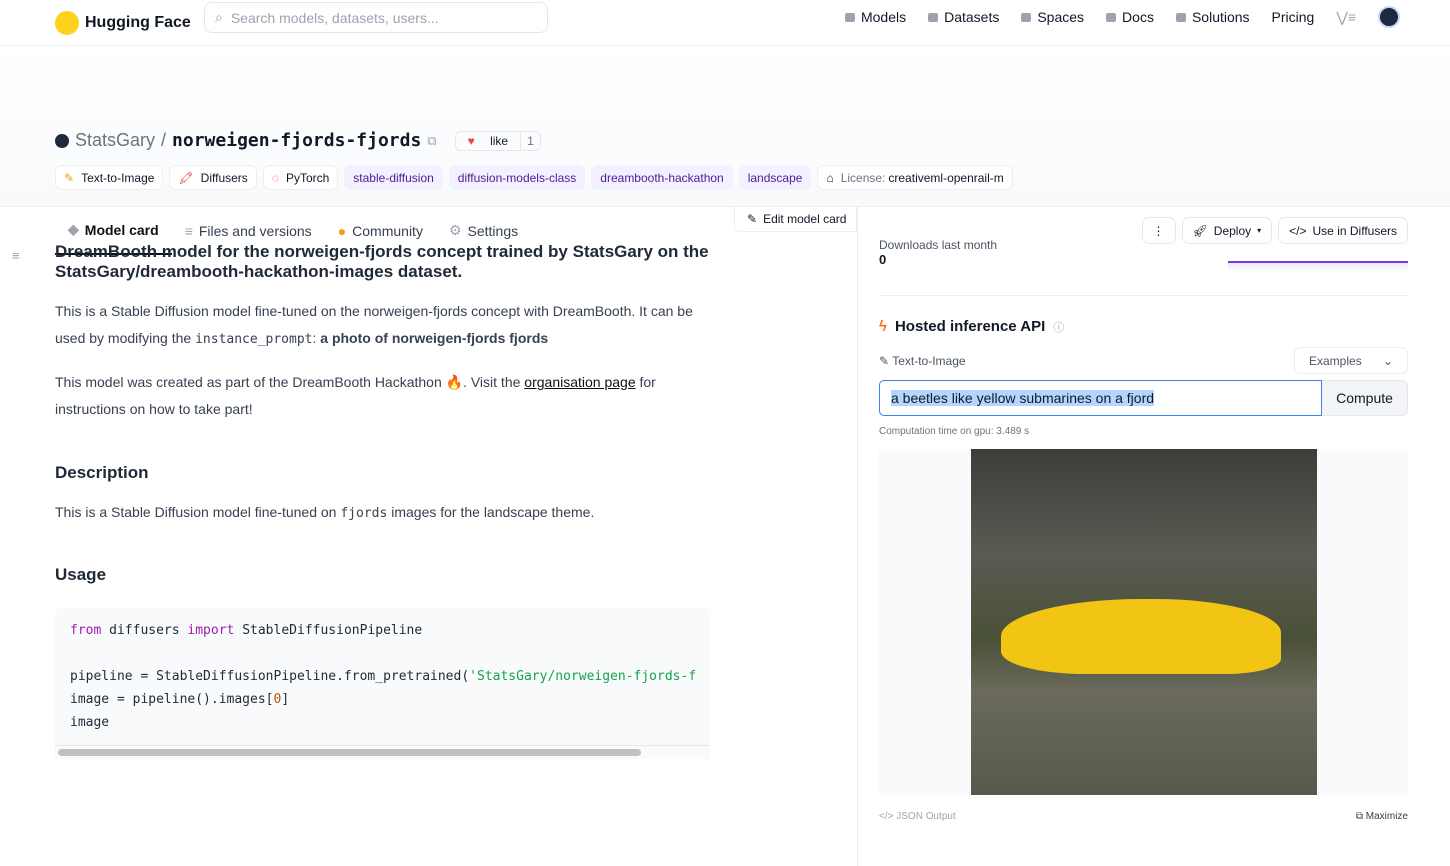 The image size is (1450, 866). I want to click on task-label: Text-to-Image, so click(929, 360).